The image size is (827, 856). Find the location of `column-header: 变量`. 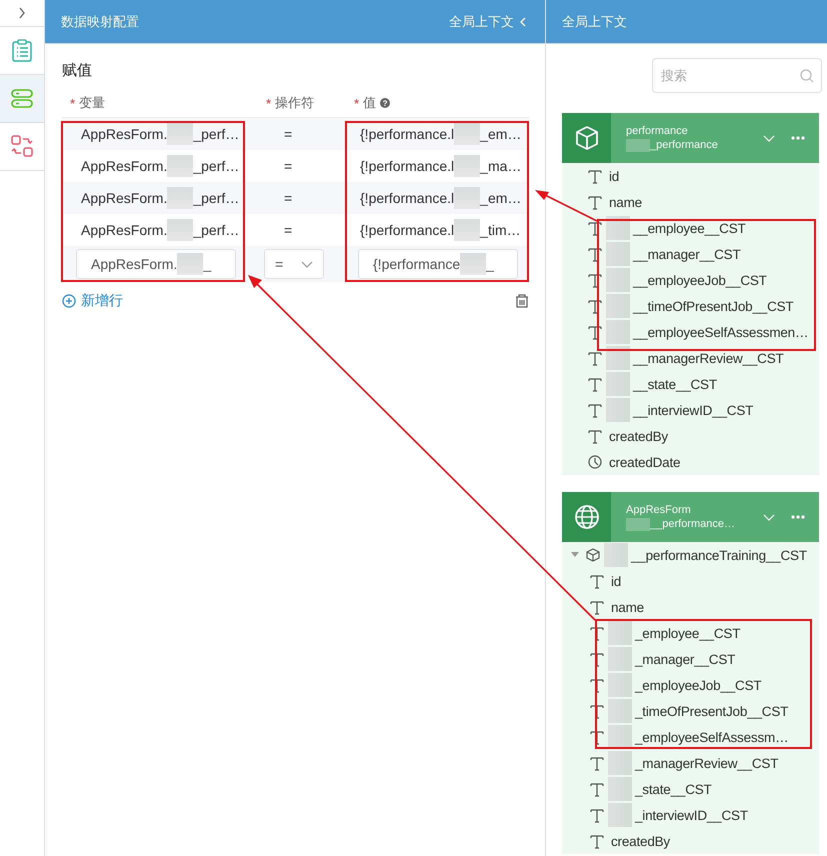

column-header: 变量 is located at coordinates (92, 103).